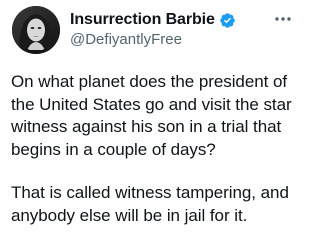 This screenshot has width=320, height=248. I want to click on avatar, so click(36, 30).